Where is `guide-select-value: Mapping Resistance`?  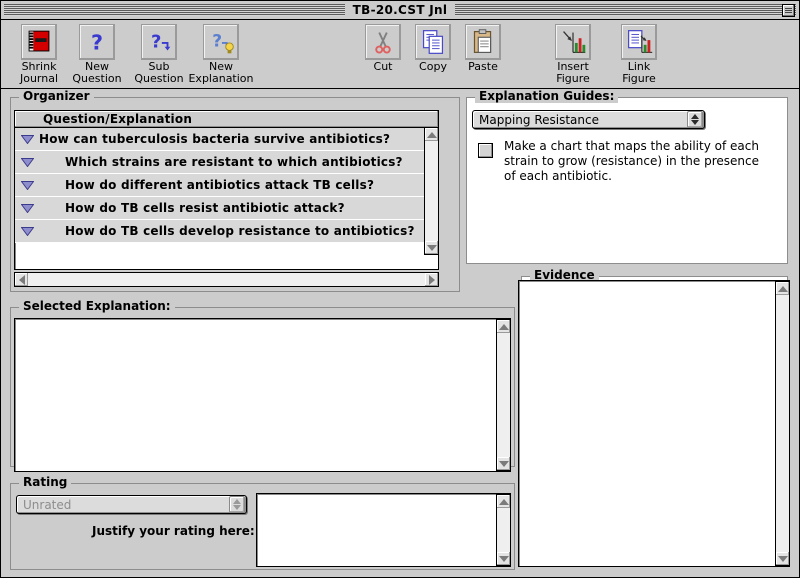 guide-select-value: Mapping Resistance is located at coordinates (539, 119).